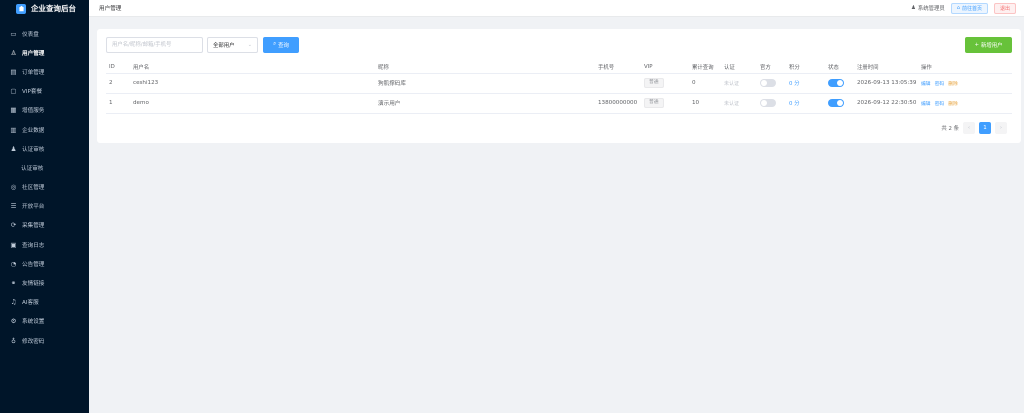 The width and height of the screenshot is (1024, 413). What do you see at coordinates (976, 44) in the screenshot?
I see `plus-icon: +` at bounding box center [976, 44].